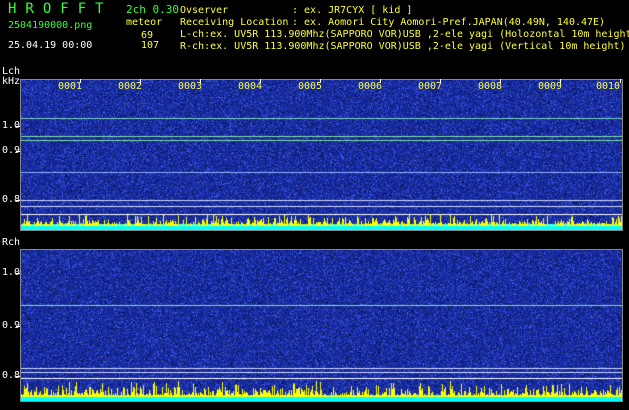  What do you see at coordinates (152, 9) in the screenshot?
I see `mode-label: 2ch 0.30` at bounding box center [152, 9].